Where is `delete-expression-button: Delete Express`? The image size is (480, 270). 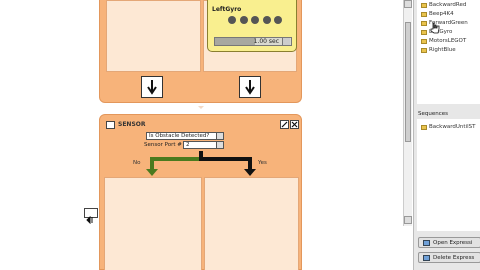
delete-expression-button: Delete Express is located at coordinates (449, 257).